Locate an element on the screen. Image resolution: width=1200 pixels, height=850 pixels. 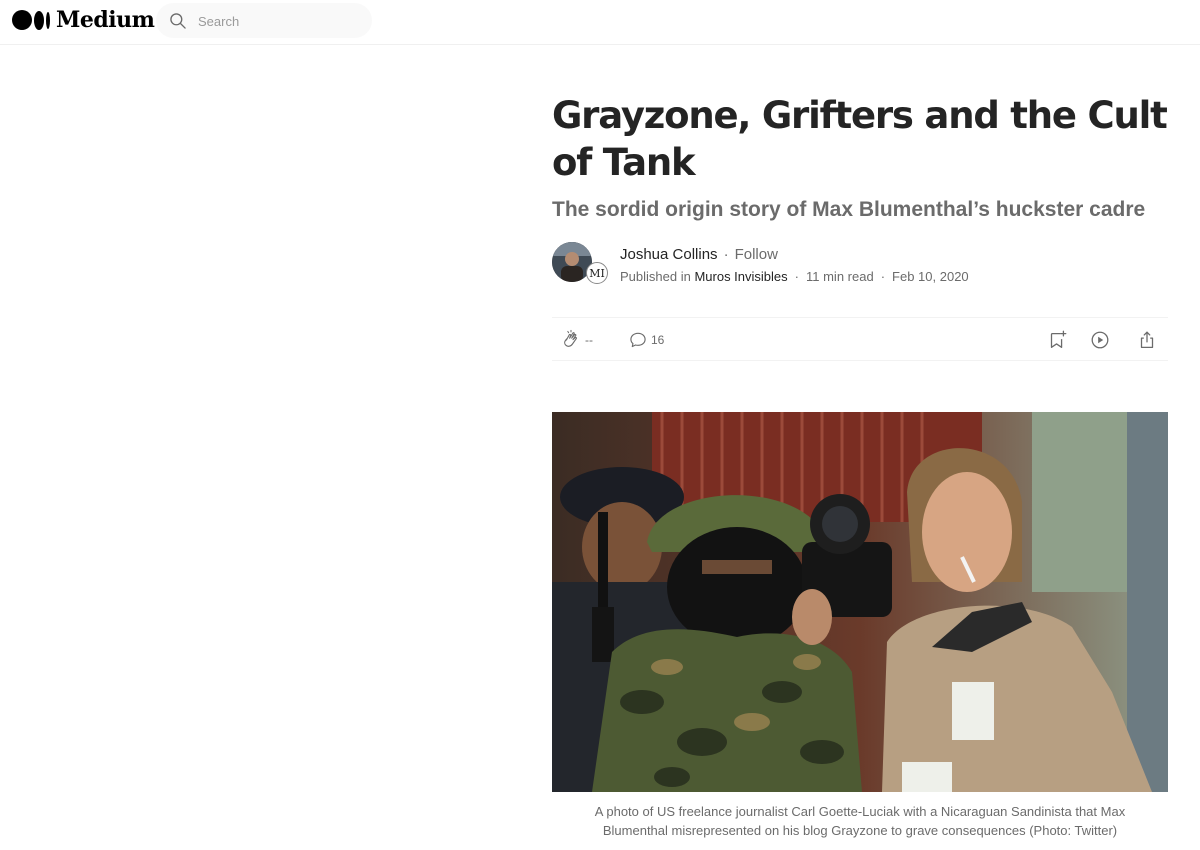
listen-icon is located at coordinates (1100, 340).